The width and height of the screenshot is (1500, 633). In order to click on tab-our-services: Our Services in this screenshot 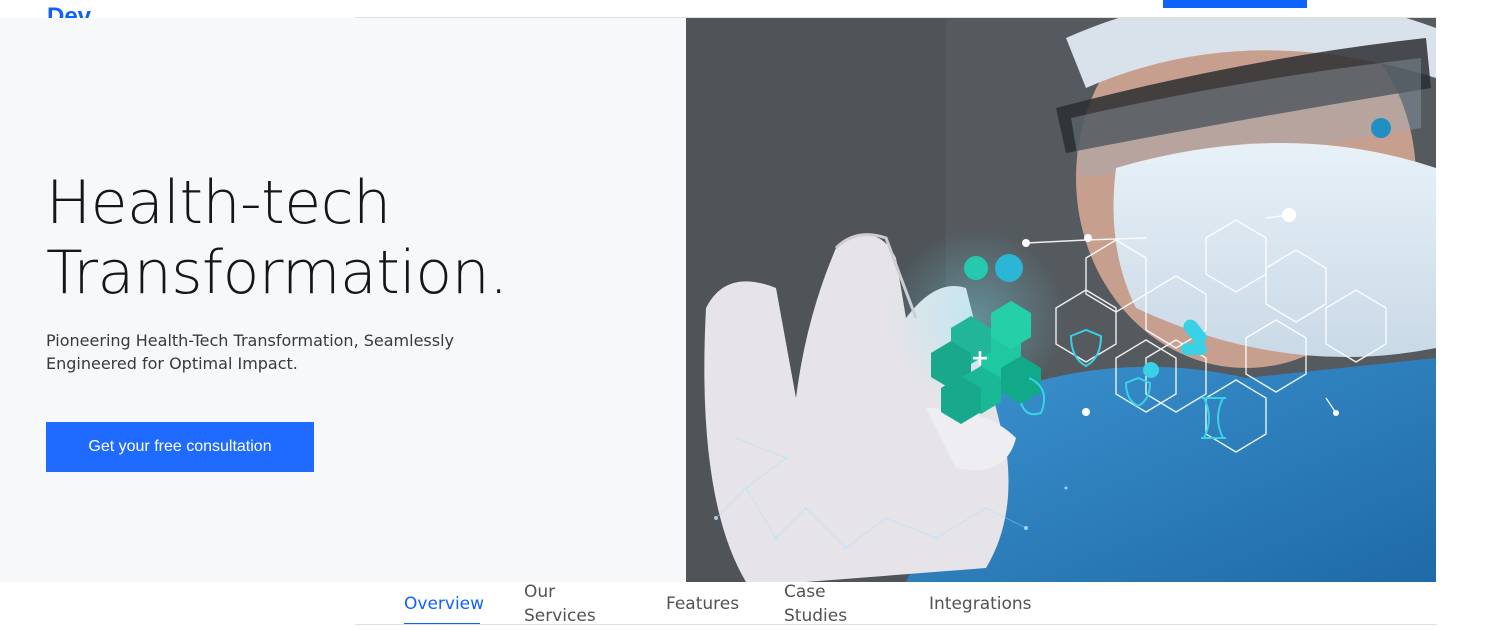, I will do `click(565, 603)`.